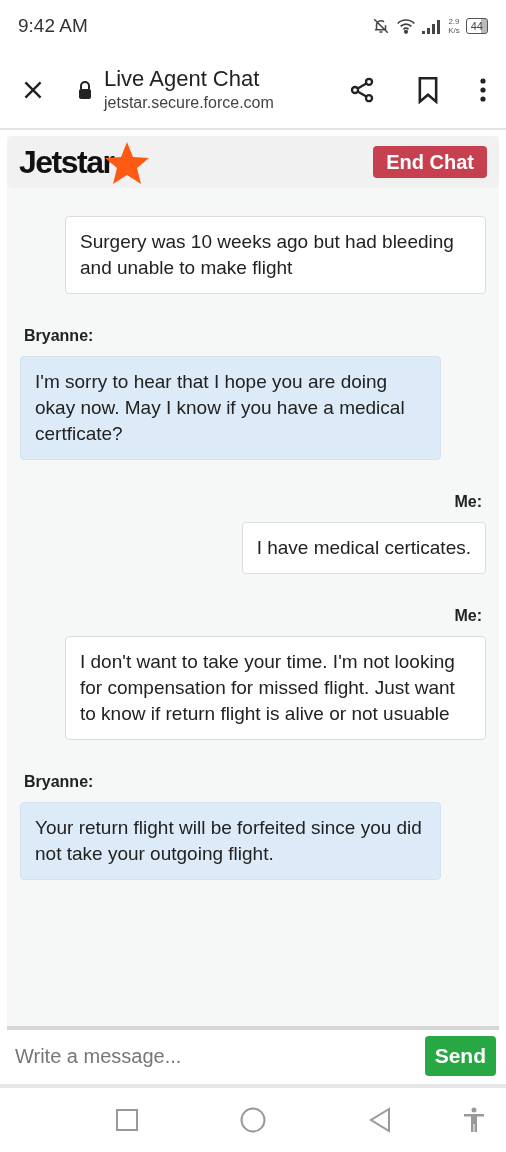  What do you see at coordinates (483, 90) in the screenshot?
I see `more-icon` at bounding box center [483, 90].